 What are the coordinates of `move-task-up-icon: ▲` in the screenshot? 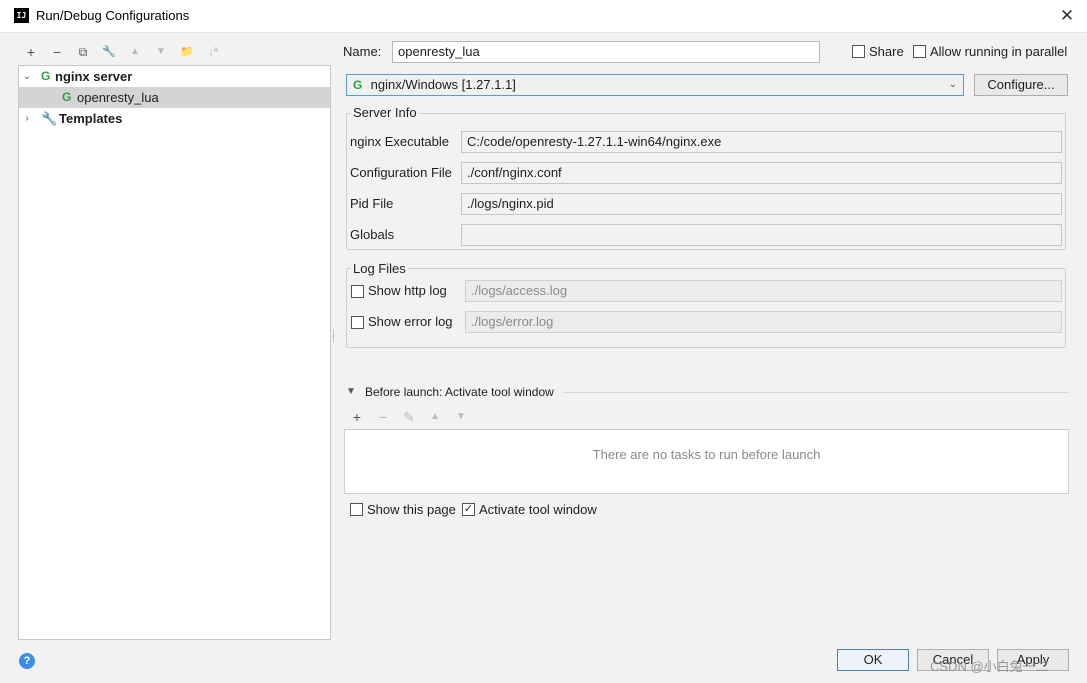 It's located at (435, 417).